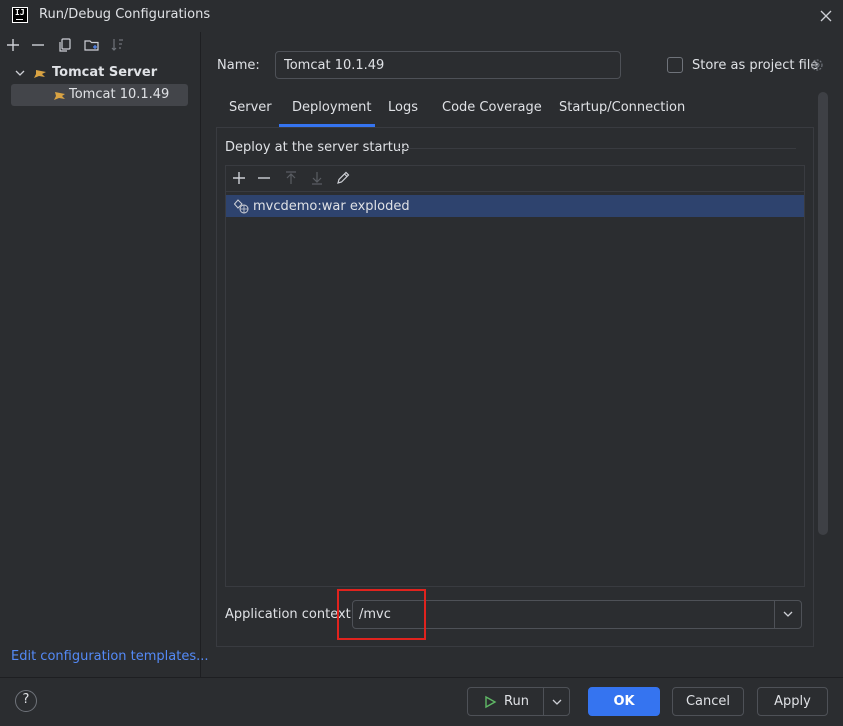  What do you see at coordinates (119, 94) in the screenshot?
I see `tree-item-label: Tomcat 10.1.49` at bounding box center [119, 94].